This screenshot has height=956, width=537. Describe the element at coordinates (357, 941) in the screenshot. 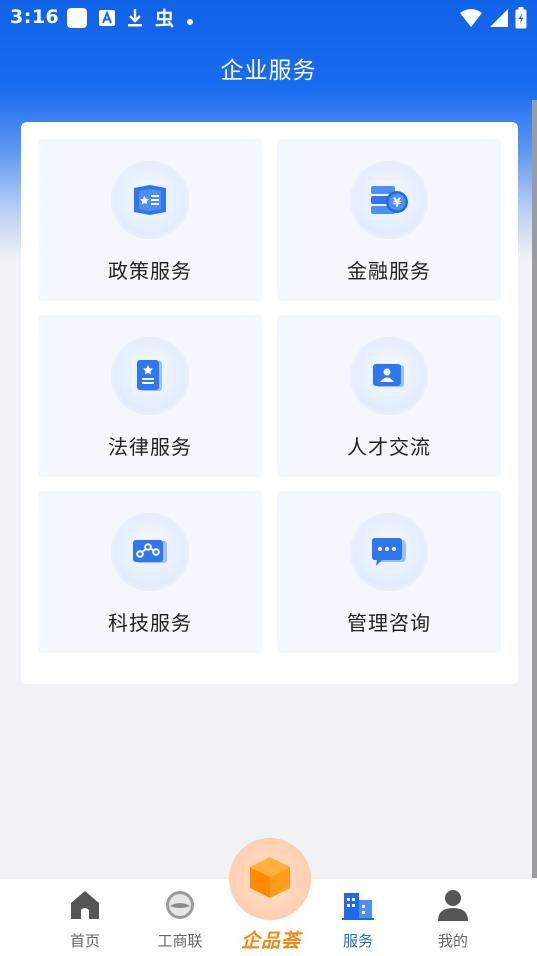

I see `nav-services-label: 服务` at that location.